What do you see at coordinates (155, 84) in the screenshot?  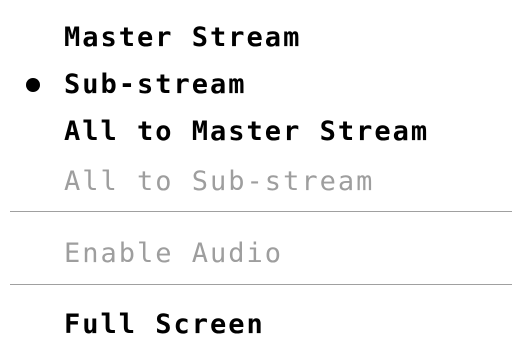 I see `menu-item-label: Sub-stream` at bounding box center [155, 84].